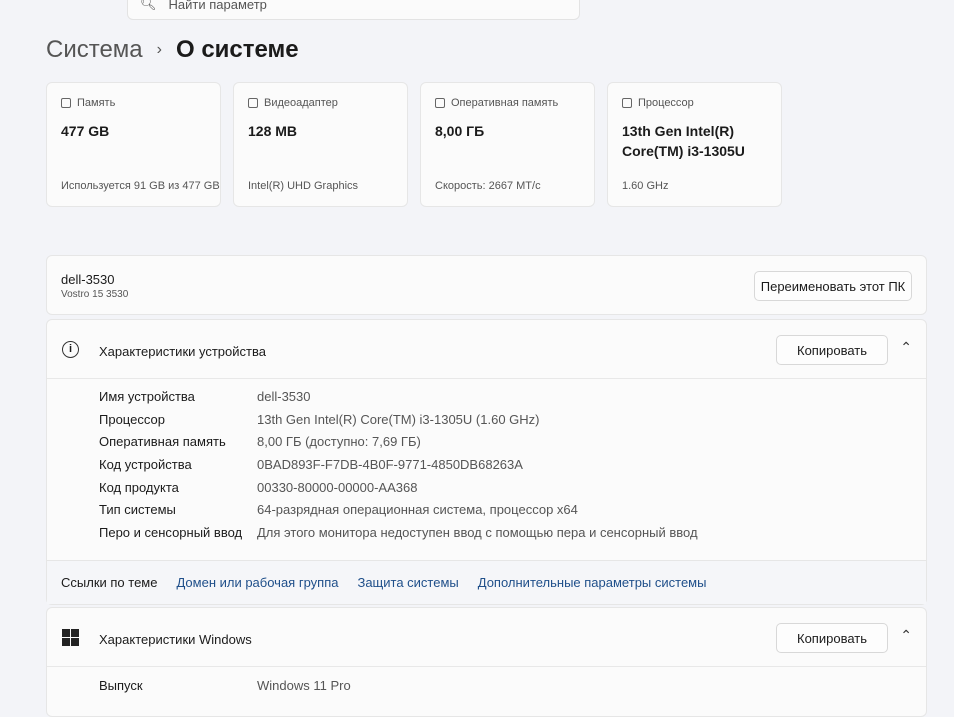 This screenshot has height=717, width=954. Describe the element at coordinates (237, 49) in the screenshot. I see `page-title: О системе` at that location.